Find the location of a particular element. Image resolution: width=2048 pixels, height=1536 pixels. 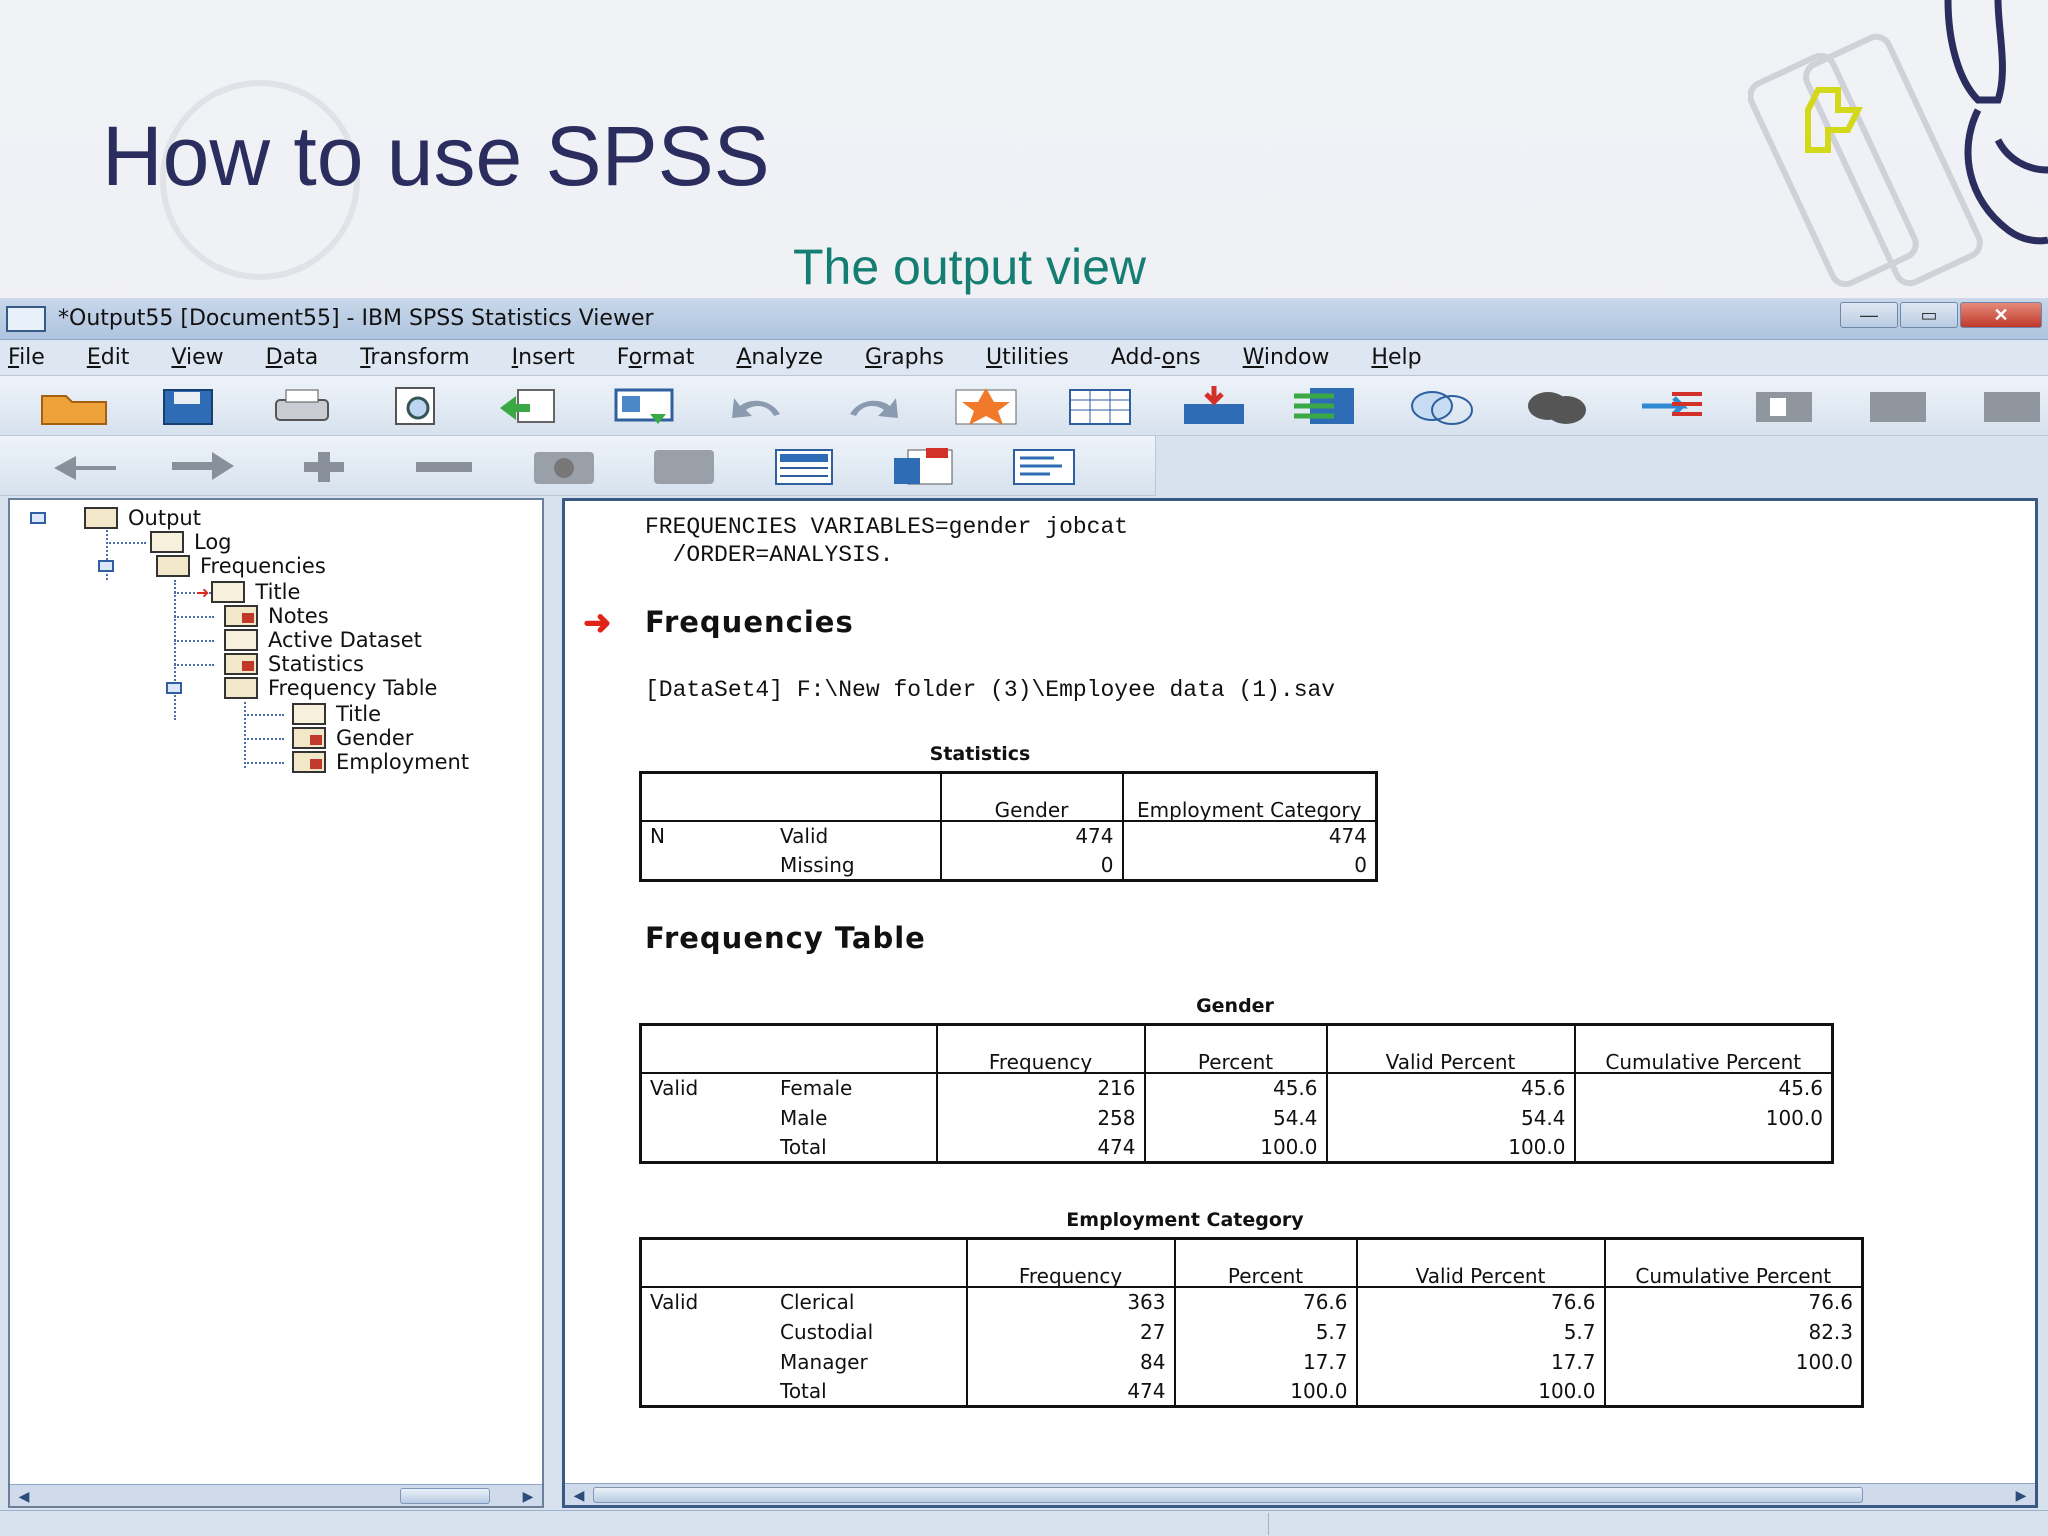

tree-node-ft-title: Title is located at coordinates (336, 714).